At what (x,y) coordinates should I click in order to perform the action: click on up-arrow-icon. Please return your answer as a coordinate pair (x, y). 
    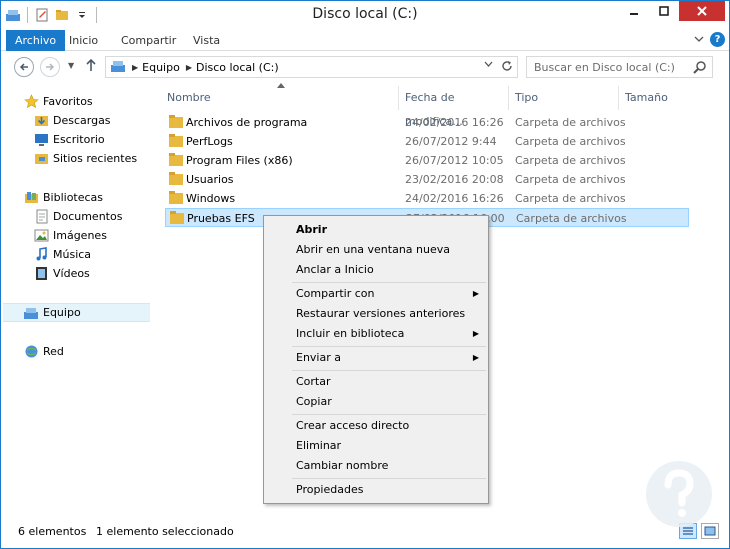
    Looking at the image, I should click on (91, 67).